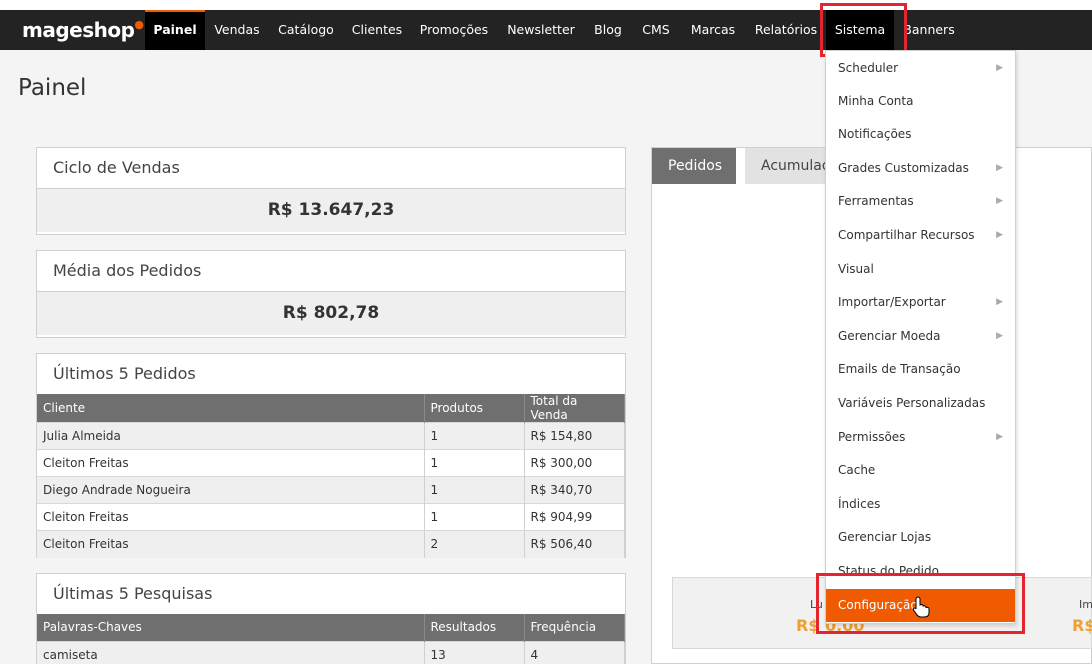 This screenshot has height=664, width=1092. I want to click on menu-item-compartilhar-recursos: Compartilhar Recursos ▶, so click(920, 235).